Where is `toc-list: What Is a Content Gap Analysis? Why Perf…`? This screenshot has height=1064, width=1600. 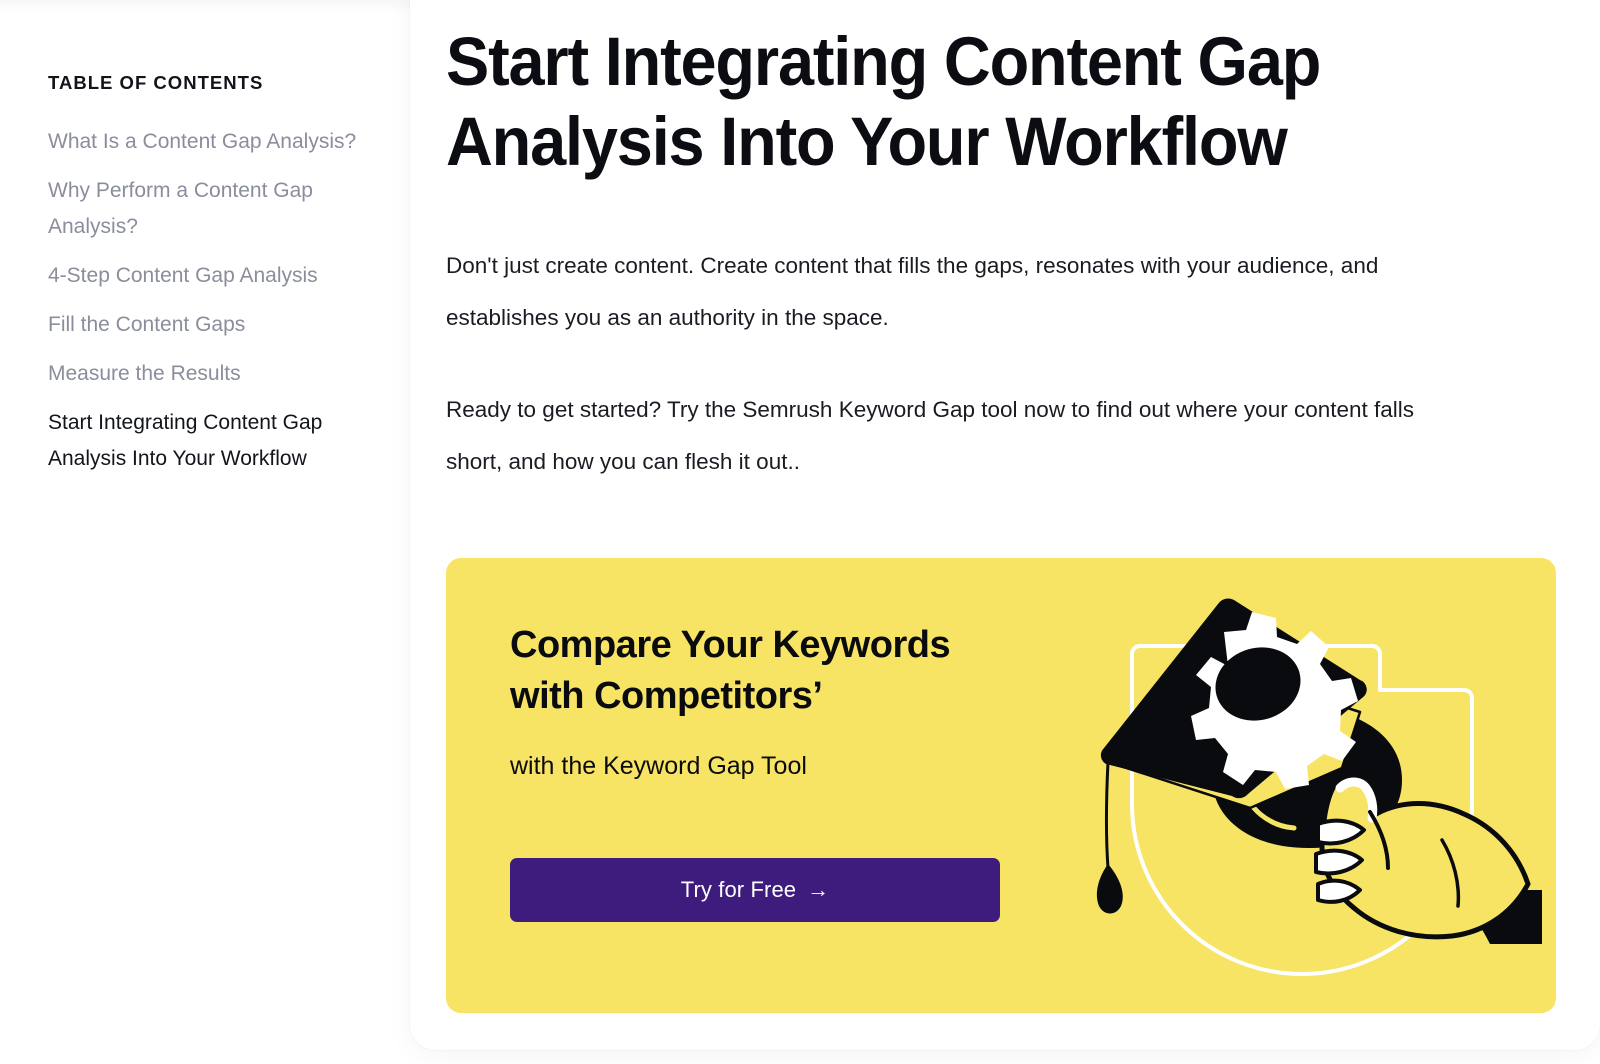
toc-list: What Is a Content Gap Analysis? Why Perf… is located at coordinates (213, 300).